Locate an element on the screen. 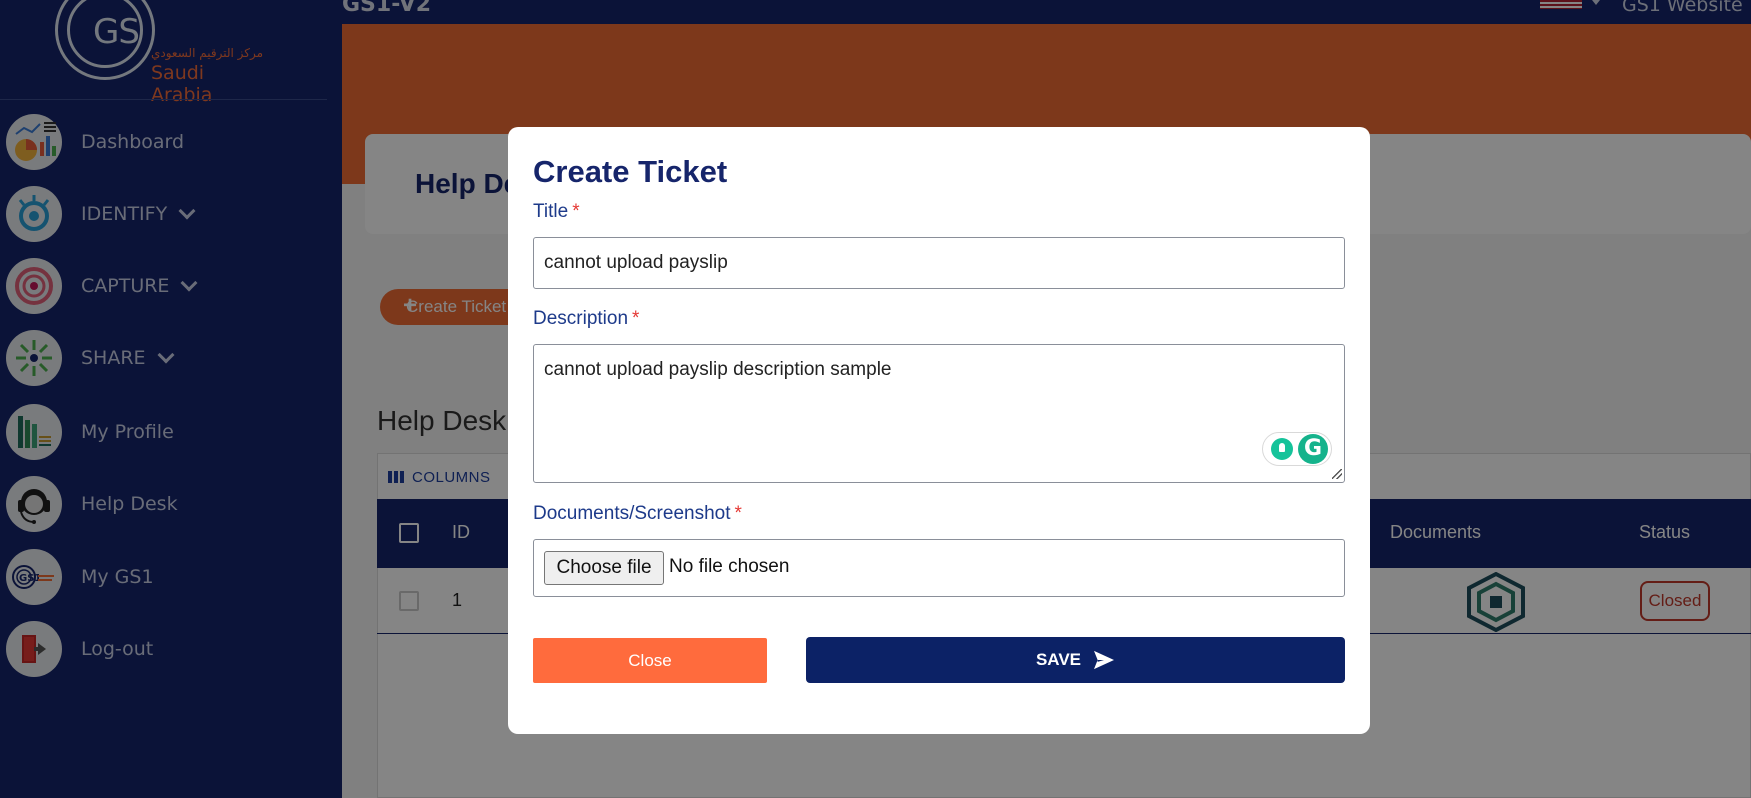 The height and width of the screenshot is (798, 1751). send-icon is located at coordinates (1104, 660).